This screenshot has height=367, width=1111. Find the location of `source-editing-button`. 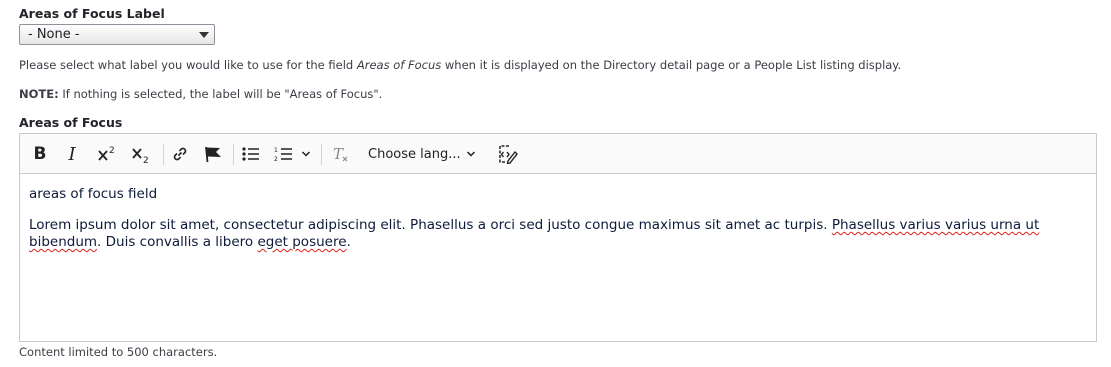

source-editing-button is located at coordinates (507, 154).